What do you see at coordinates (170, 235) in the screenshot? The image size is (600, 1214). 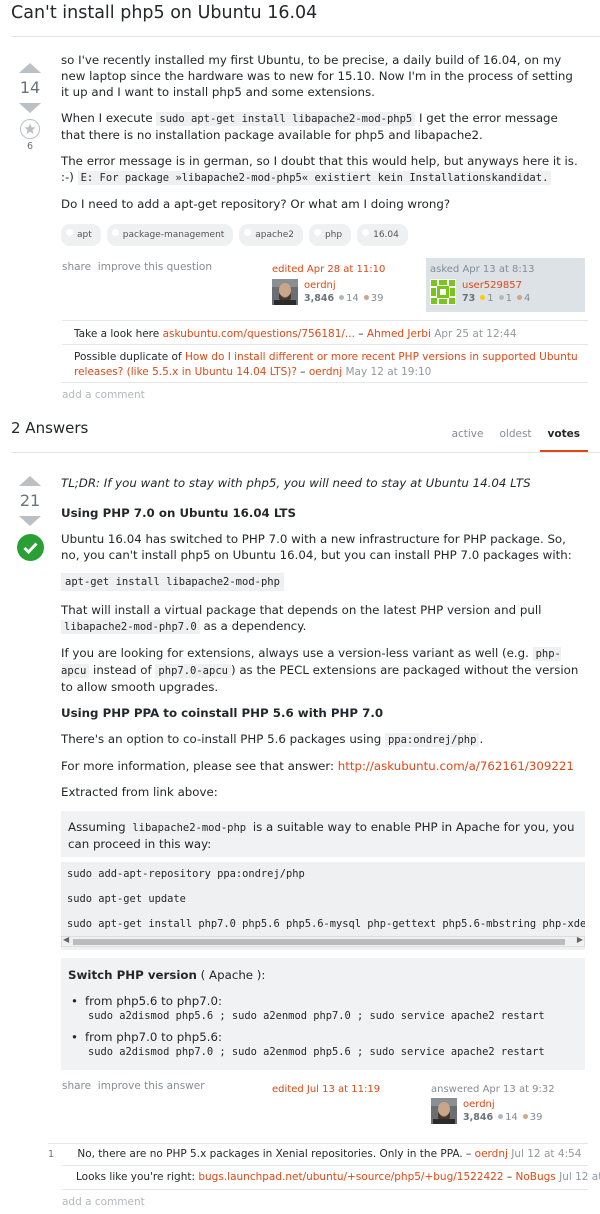 I see `tag-package-management: package-management` at bounding box center [170, 235].